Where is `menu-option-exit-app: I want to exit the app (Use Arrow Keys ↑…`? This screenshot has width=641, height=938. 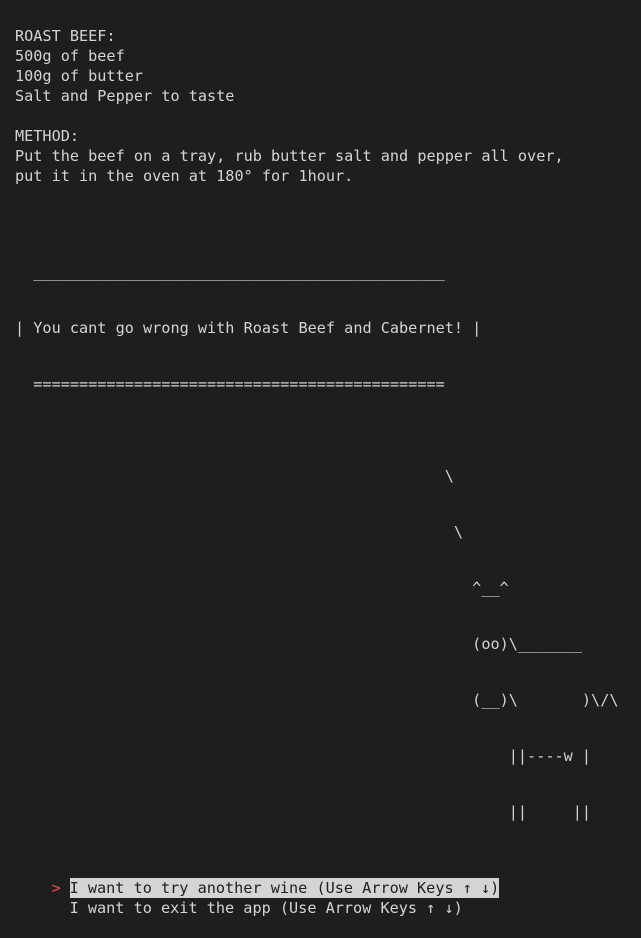 menu-option-exit-app: I want to exit the app (Use Arrow Keys ↑… is located at coordinates (266, 908).